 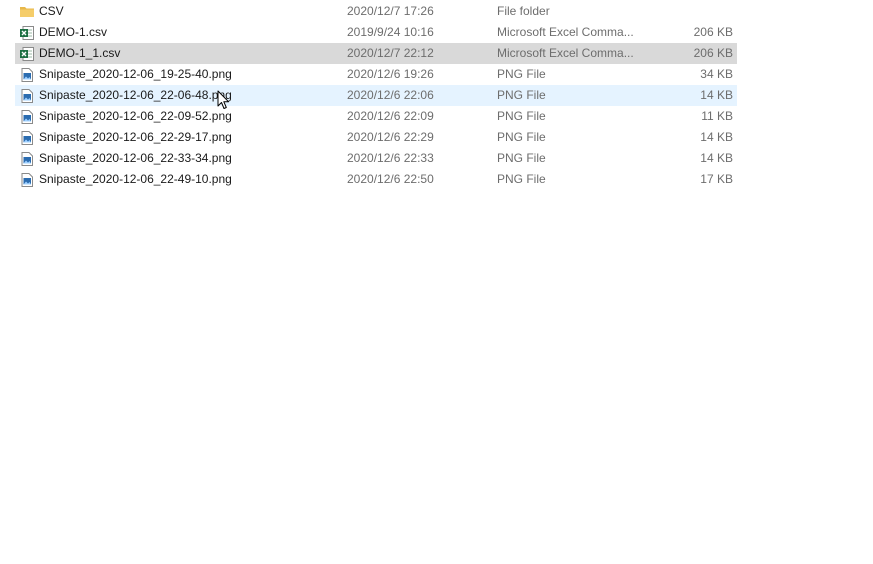 What do you see at coordinates (390, 179) in the screenshot?
I see `file-date-modified: 2020/12/6 22:50` at bounding box center [390, 179].